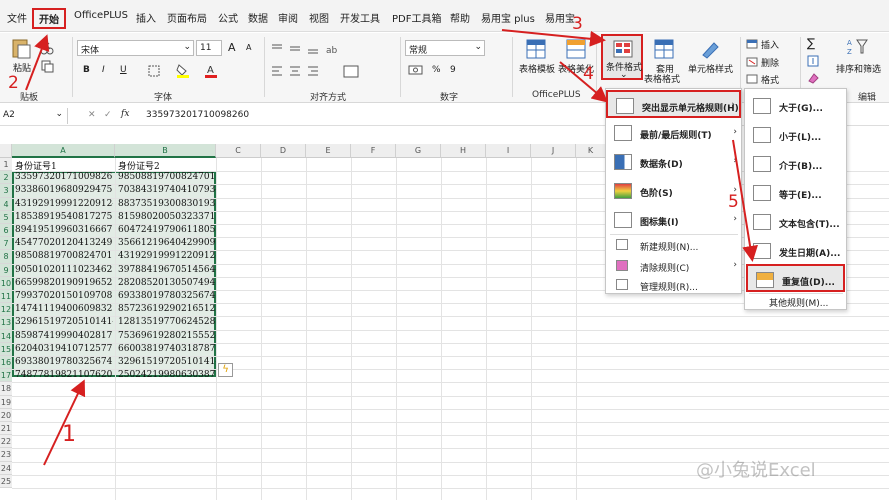  What do you see at coordinates (13, 83) in the screenshot?
I see `annotation-2: 2` at bounding box center [13, 83].